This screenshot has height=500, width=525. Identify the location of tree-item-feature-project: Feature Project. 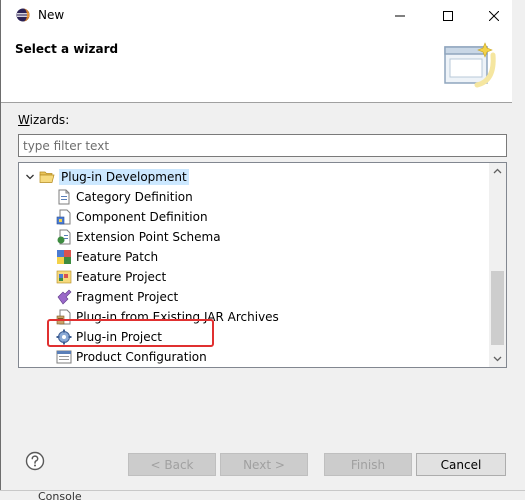
(111, 277).